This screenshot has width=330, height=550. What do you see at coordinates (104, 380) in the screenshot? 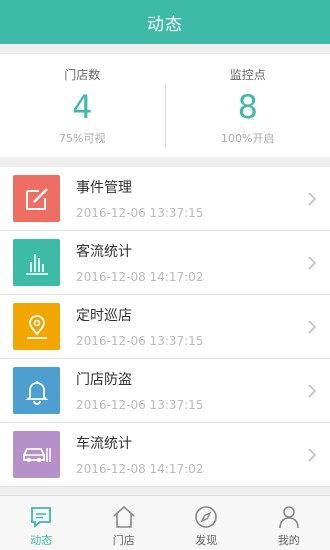
I see `list-item-title: 门店防盗` at bounding box center [104, 380].